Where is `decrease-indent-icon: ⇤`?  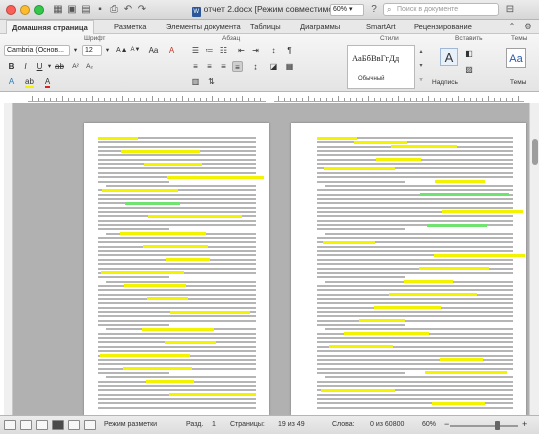
decrease-indent-icon: ⇤ is located at coordinates (241, 50).